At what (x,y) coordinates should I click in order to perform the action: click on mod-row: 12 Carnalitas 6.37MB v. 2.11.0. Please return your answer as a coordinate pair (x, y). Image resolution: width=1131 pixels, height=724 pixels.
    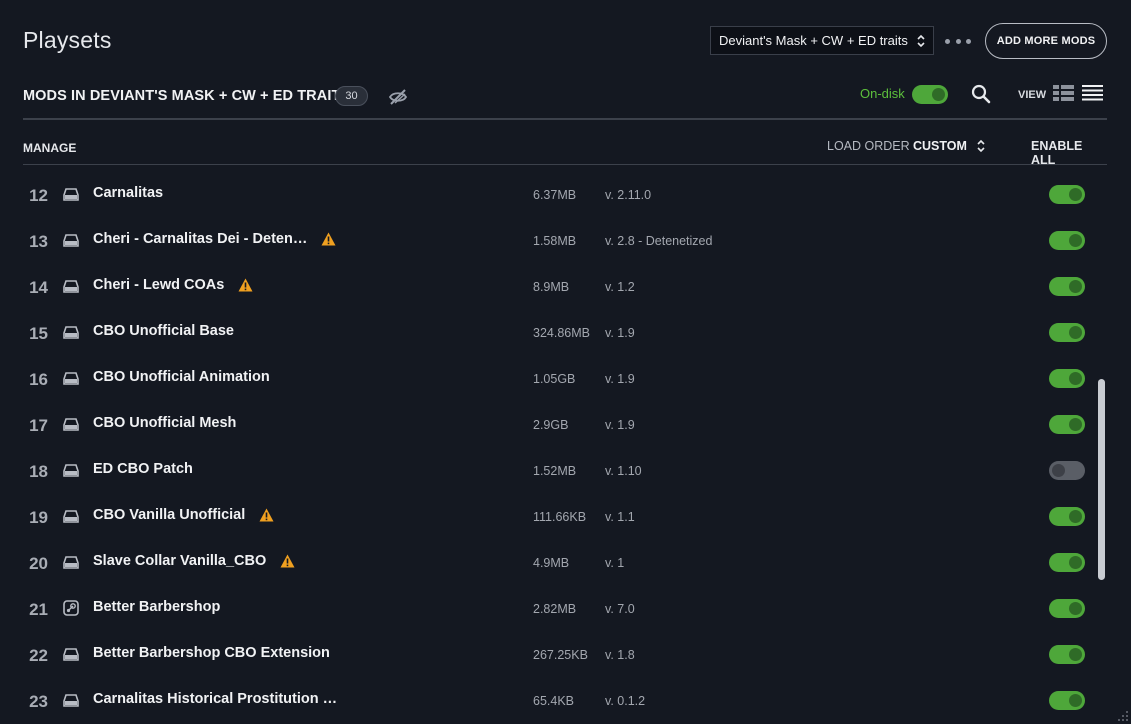
    Looking at the image, I should click on (565, 195).